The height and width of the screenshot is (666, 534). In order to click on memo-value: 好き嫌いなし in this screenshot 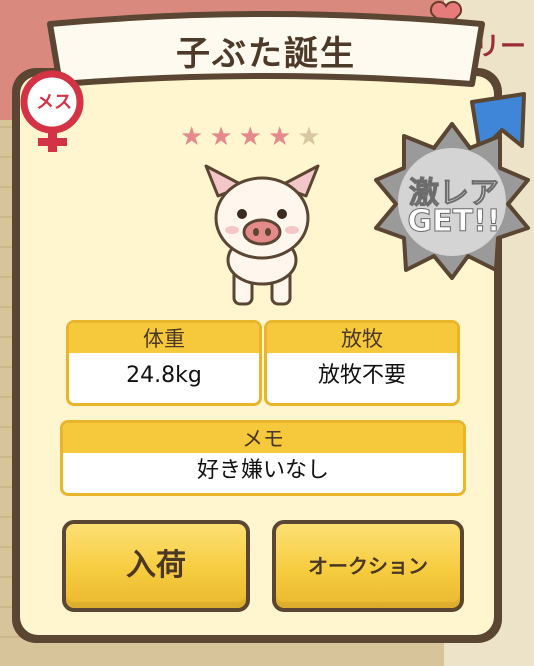, I will do `click(262, 470)`.